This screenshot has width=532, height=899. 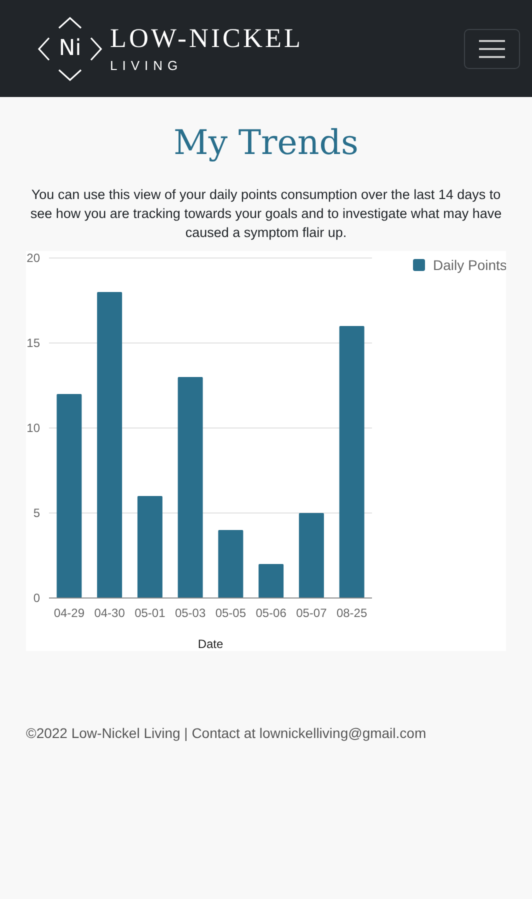 I want to click on logo-diamond-icon, so click(x=70, y=48).